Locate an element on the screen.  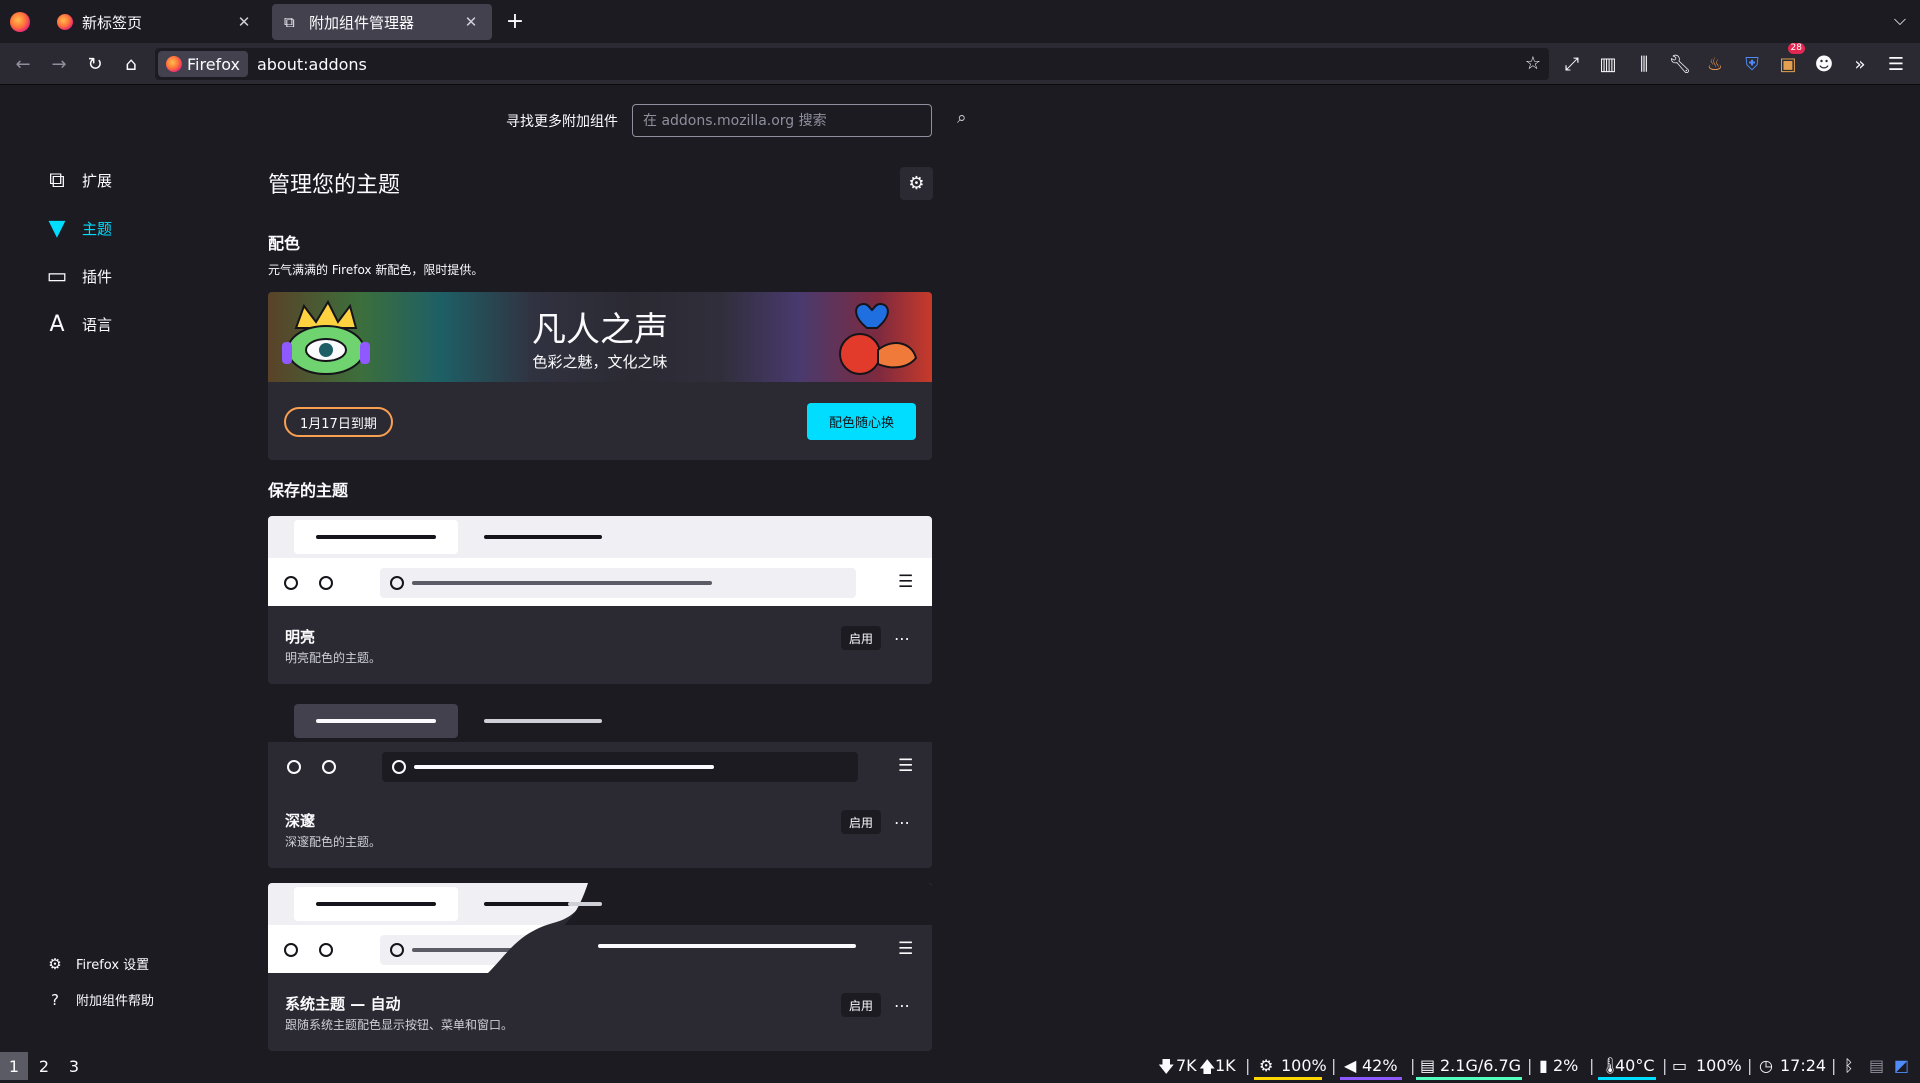
theme-name: 深邃 is located at coordinates (300, 821).